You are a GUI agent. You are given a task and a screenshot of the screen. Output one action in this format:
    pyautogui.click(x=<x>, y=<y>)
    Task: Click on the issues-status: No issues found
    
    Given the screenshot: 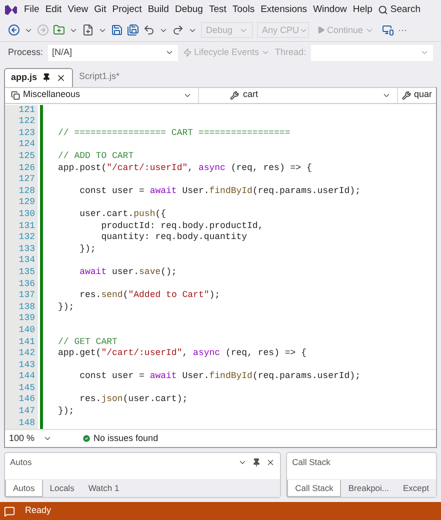 What is the action you would take?
    pyautogui.click(x=120, y=439)
    